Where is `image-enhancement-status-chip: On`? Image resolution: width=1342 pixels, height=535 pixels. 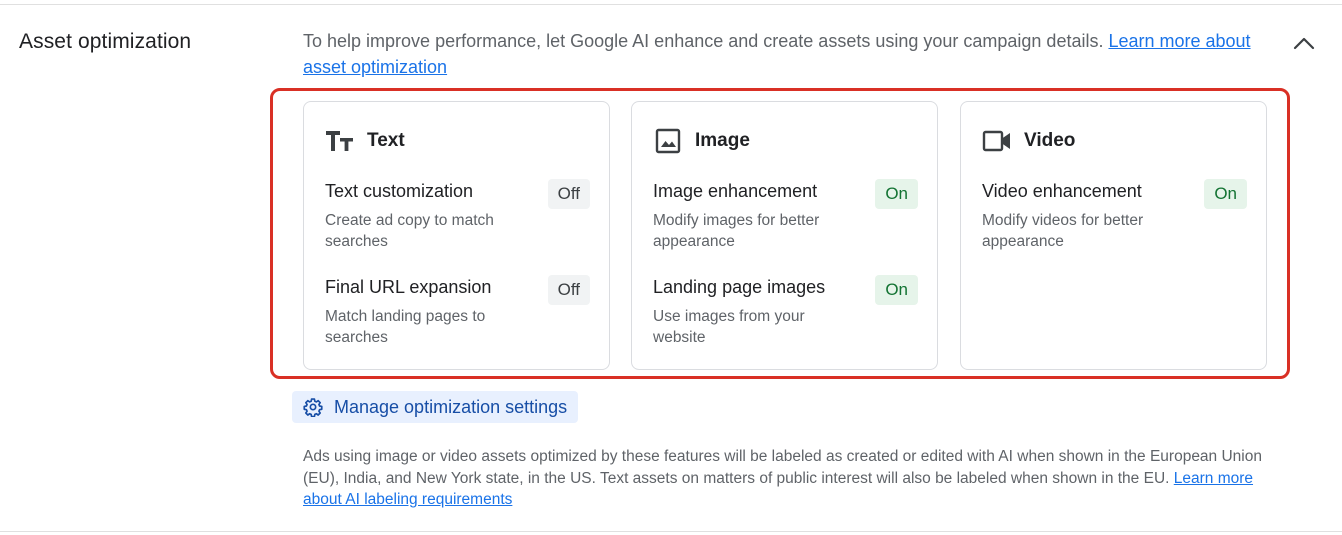 image-enhancement-status-chip: On is located at coordinates (896, 194).